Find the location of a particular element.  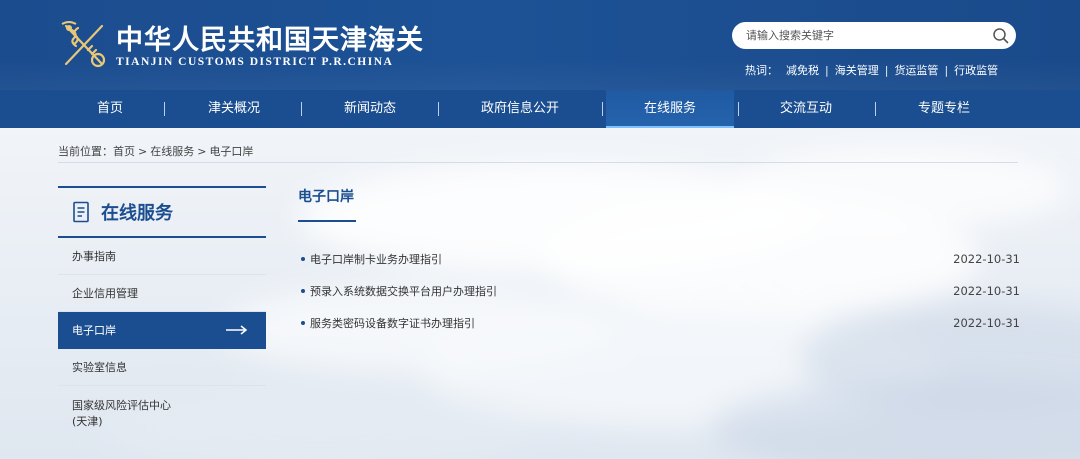

breadcrumb: 当前位置：首页 > 在线服务 > 电子口岸 is located at coordinates (155, 151).